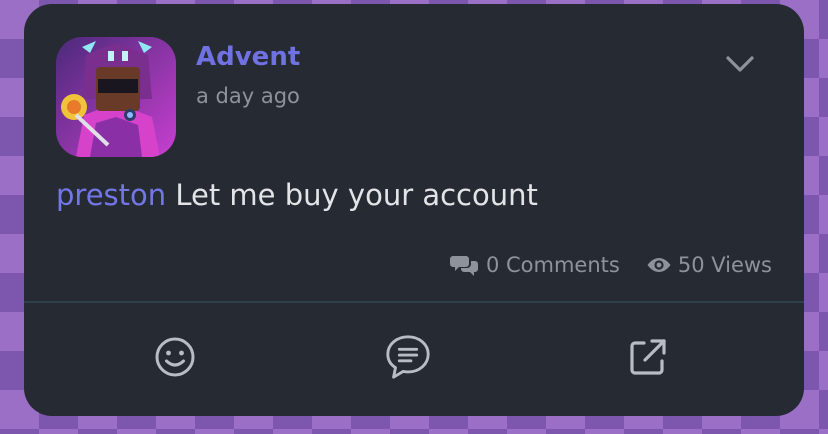 Image resolution: width=828 pixels, height=434 pixels. Describe the element at coordinates (248, 96) in the screenshot. I see `post-timestamp: a day ago` at that location.